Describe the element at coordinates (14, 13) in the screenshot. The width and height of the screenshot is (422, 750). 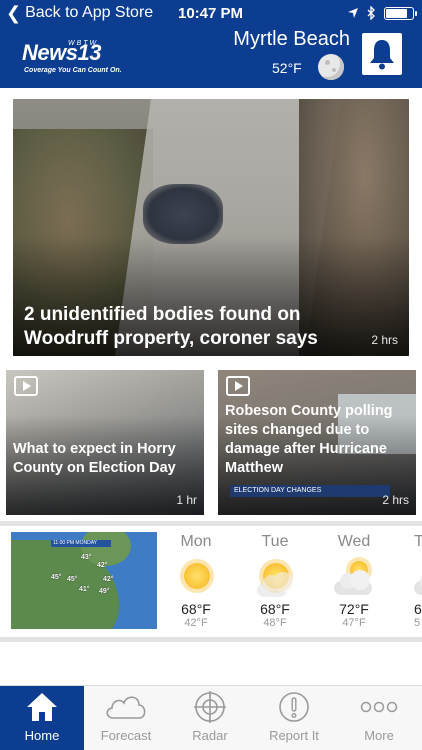
I see `chevron-left-icon: ❮` at that location.